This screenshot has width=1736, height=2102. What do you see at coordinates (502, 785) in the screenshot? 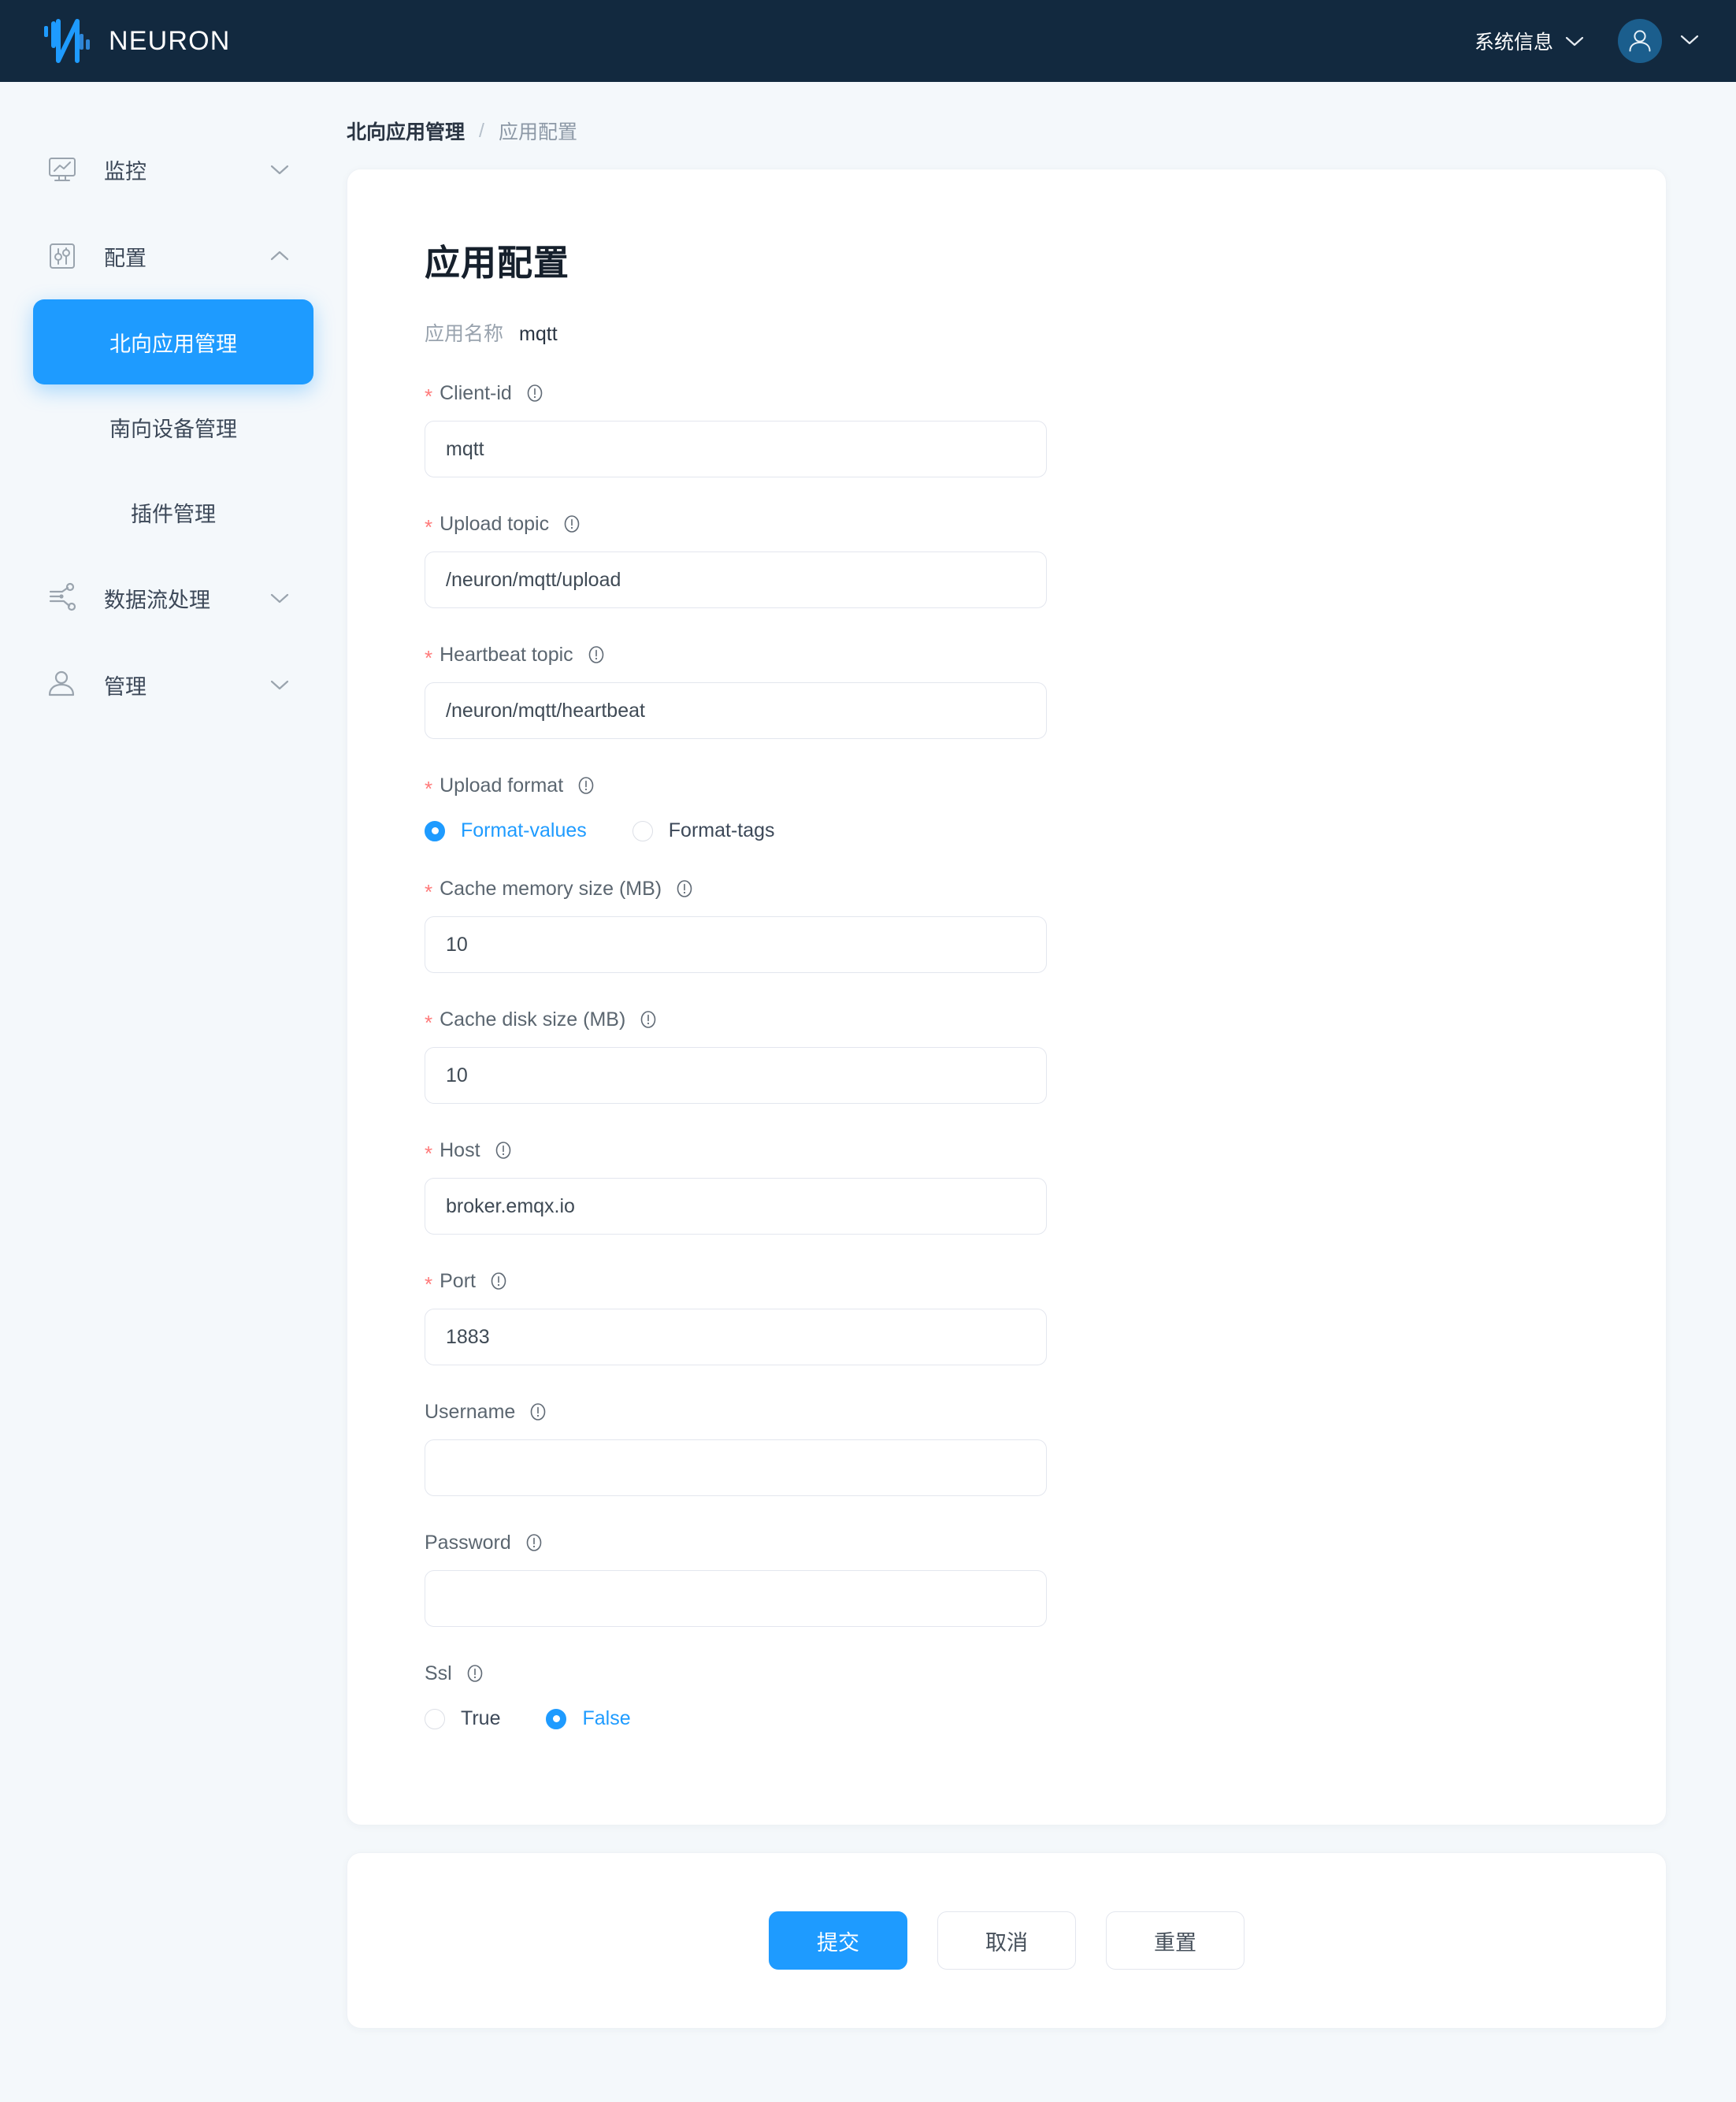
I see `field-label-text: Upload format` at bounding box center [502, 785].